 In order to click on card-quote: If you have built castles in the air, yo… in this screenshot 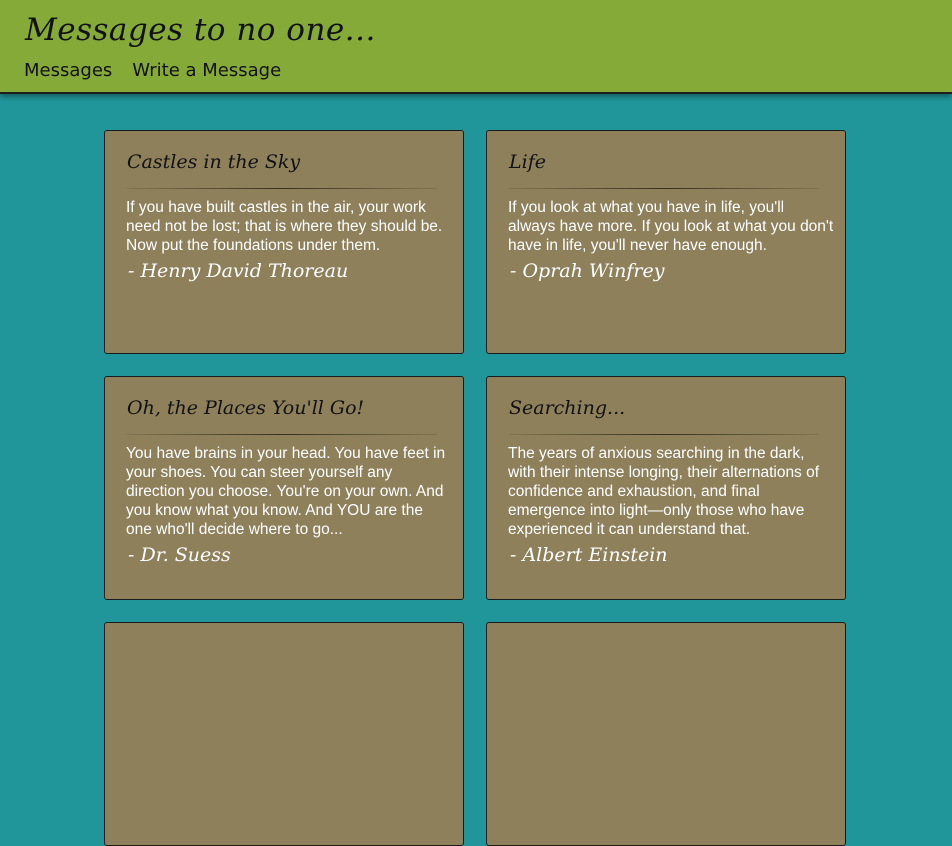, I will do `click(284, 226)`.